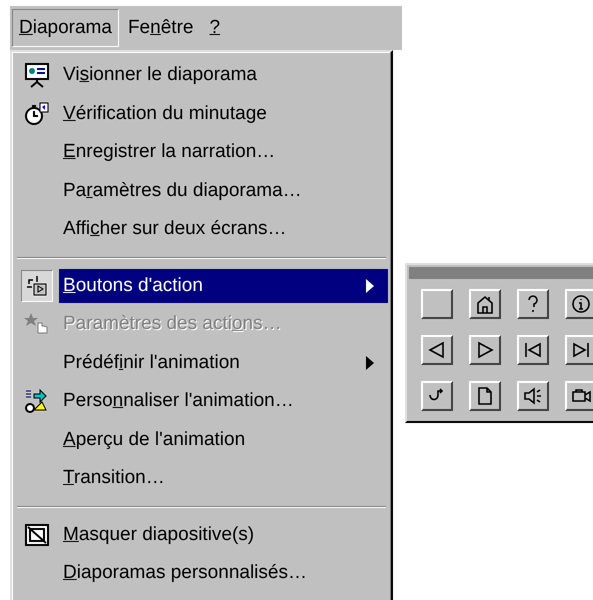 This screenshot has width=593, height=600. What do you see at coordinates (223, 363) in the screenshot?
I see `menu-item: Prédéfinir l'animation` at bounding box center [223, 363].